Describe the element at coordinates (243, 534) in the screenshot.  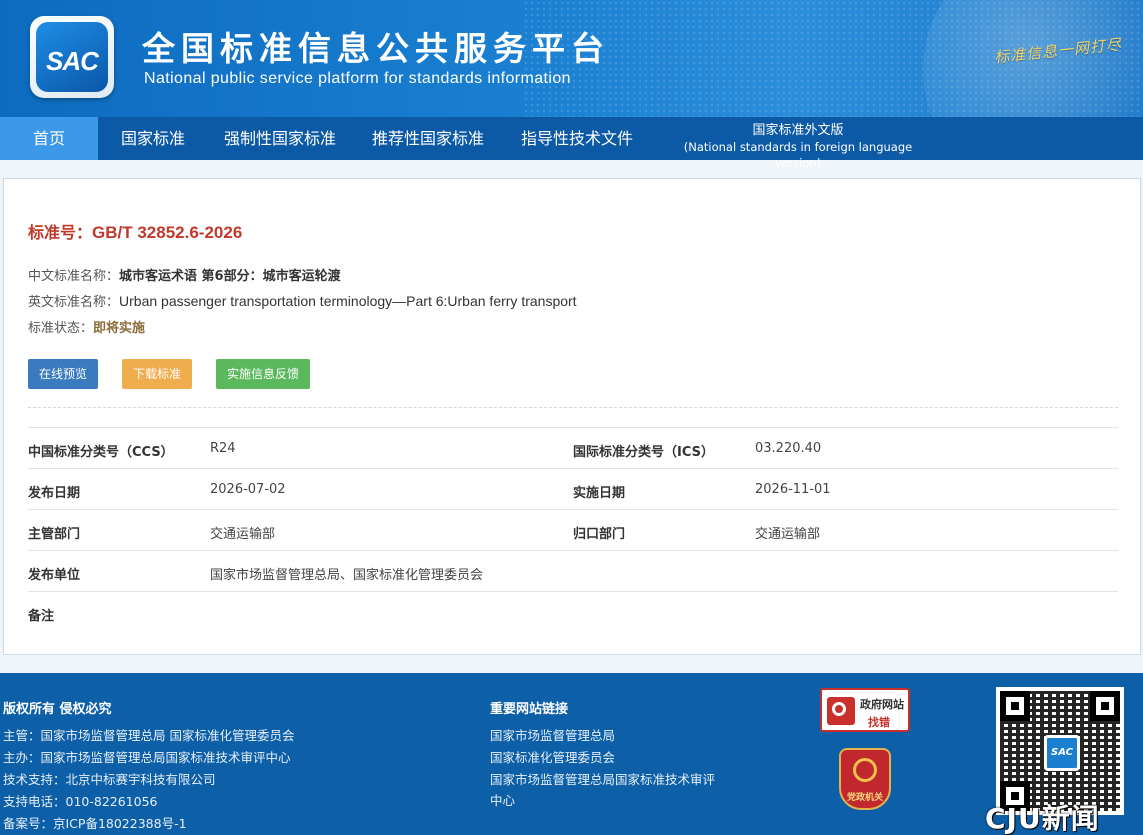
I see `department-value: 交通运输部` at that location.